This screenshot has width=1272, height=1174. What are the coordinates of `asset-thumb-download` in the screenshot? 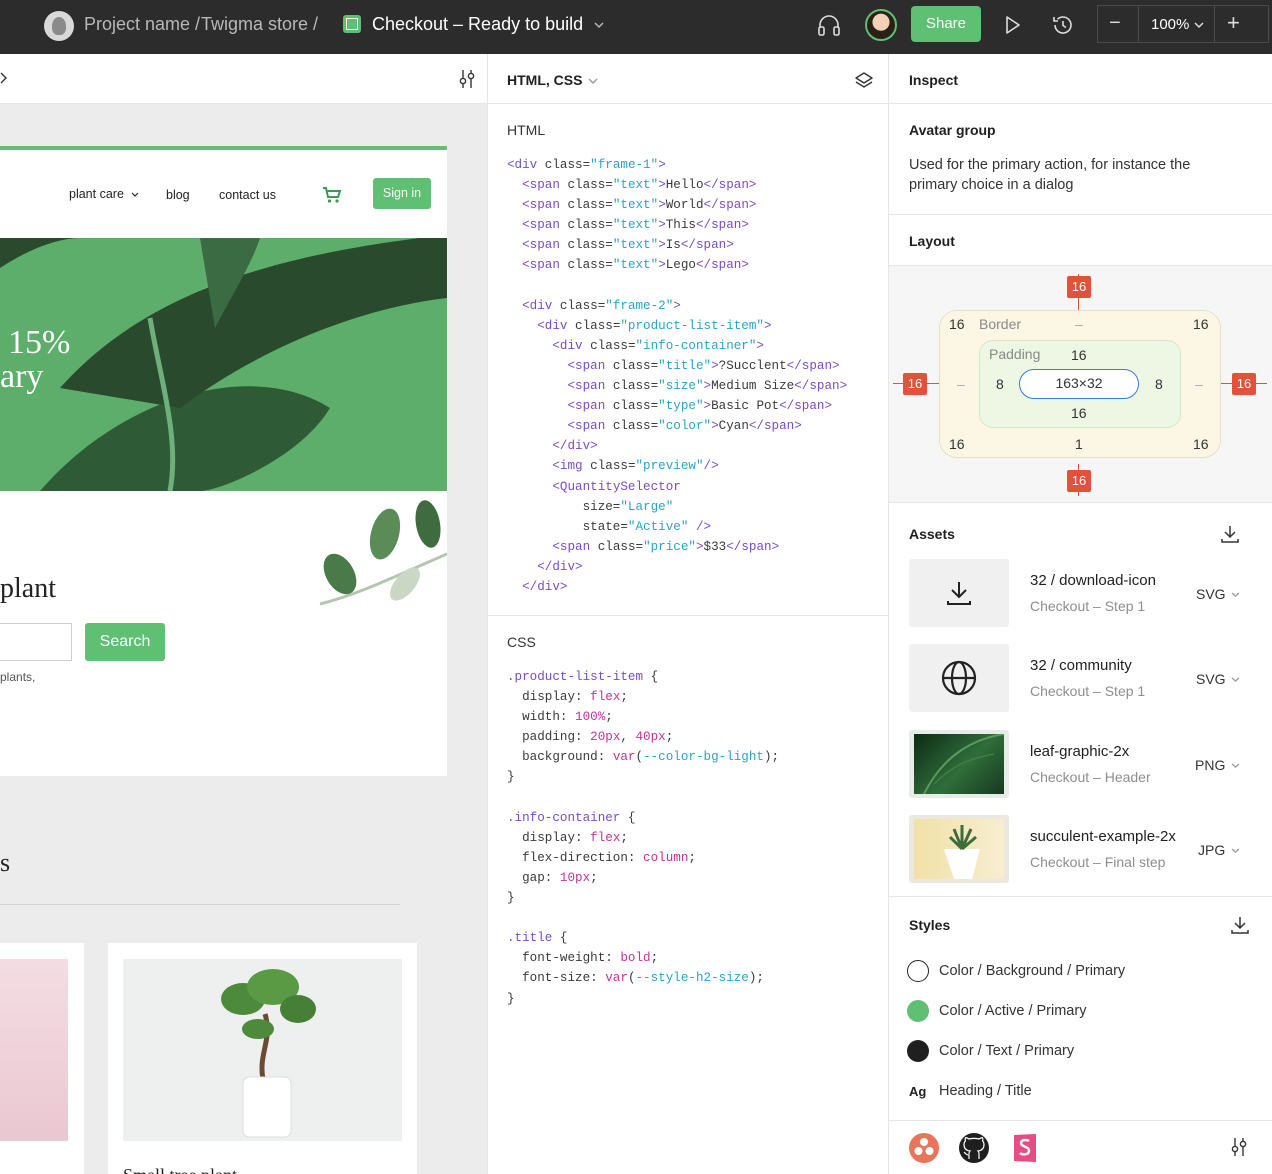 It's located at (959, 593).